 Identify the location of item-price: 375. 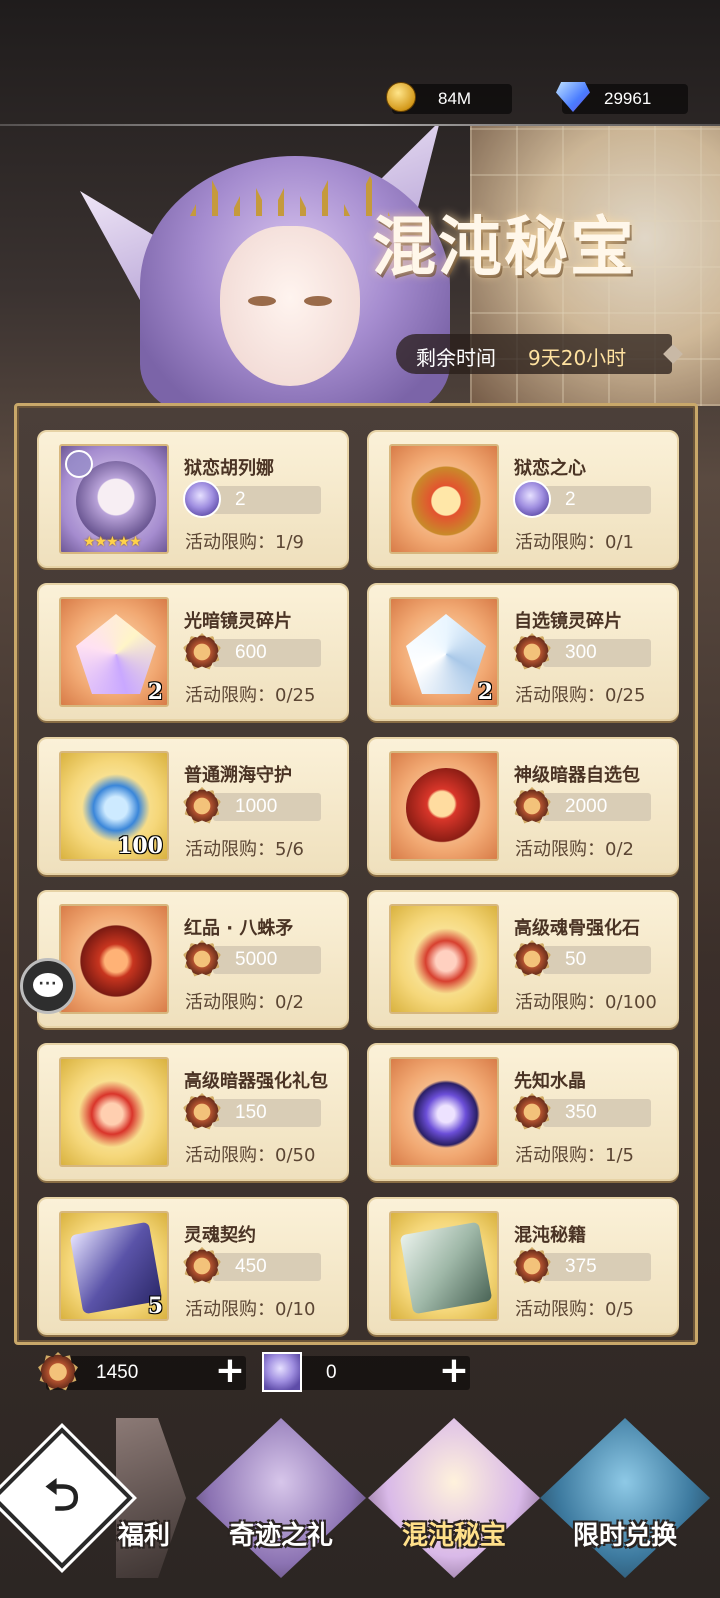
(597, 1267).